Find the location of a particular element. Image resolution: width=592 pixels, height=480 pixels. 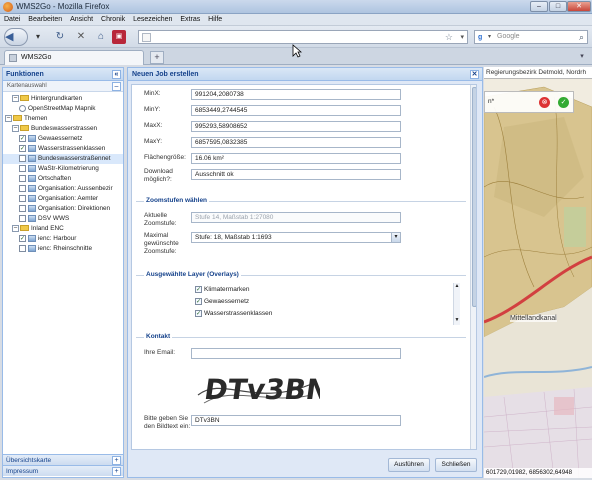

back-icon: ◀ is located at coordinates (16, 37).